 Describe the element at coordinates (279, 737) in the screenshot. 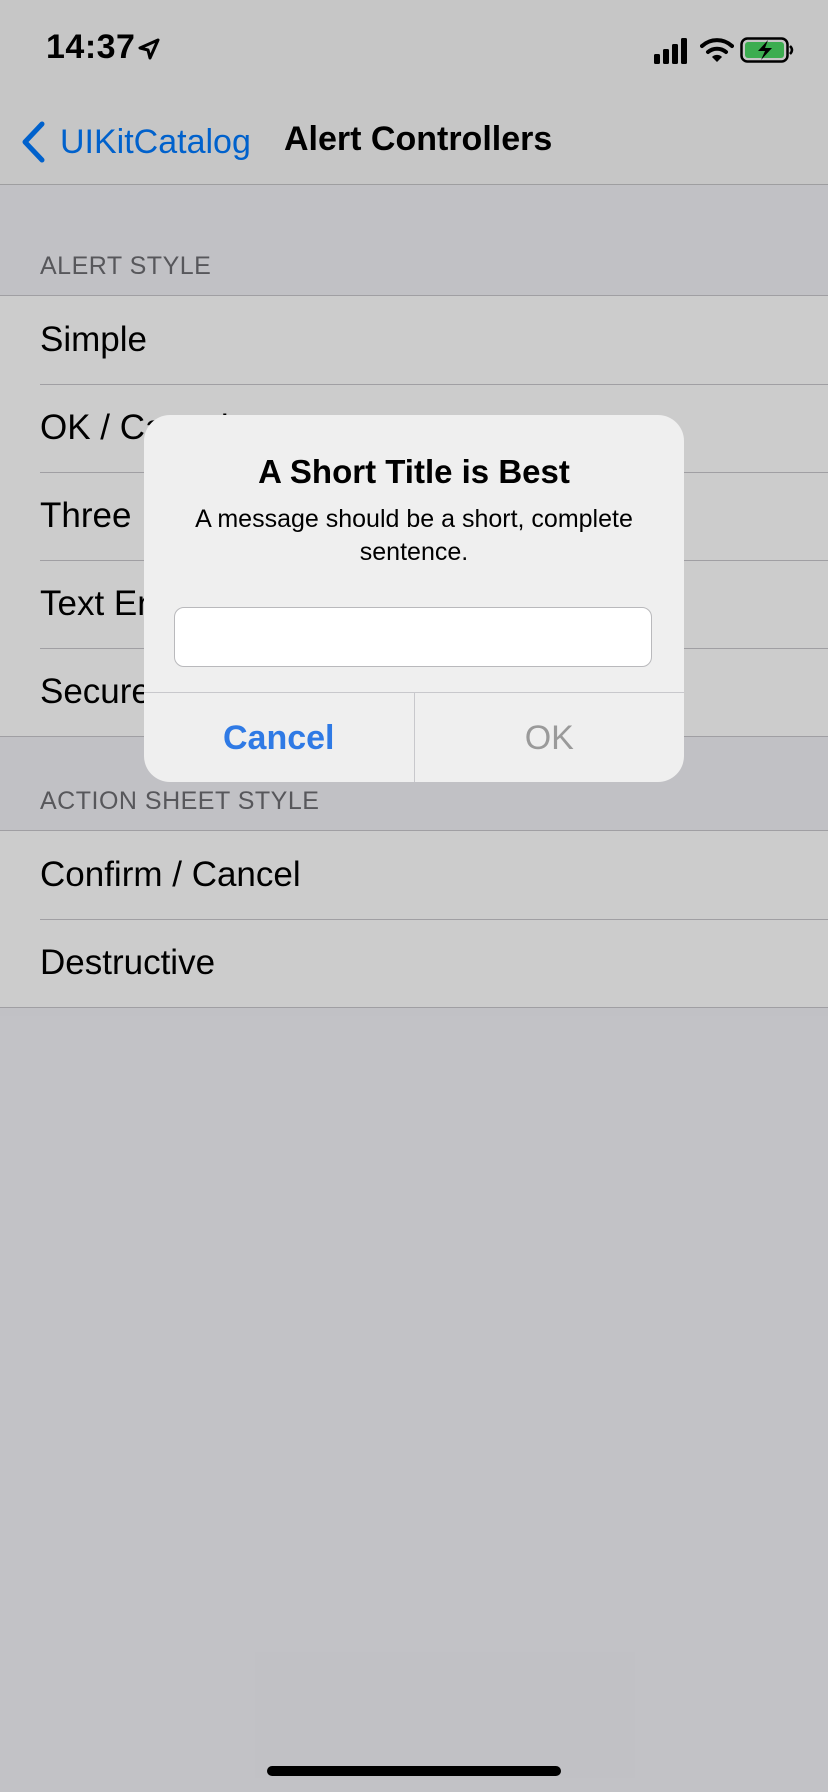

I see `cancel-button: Cancel` at that location.